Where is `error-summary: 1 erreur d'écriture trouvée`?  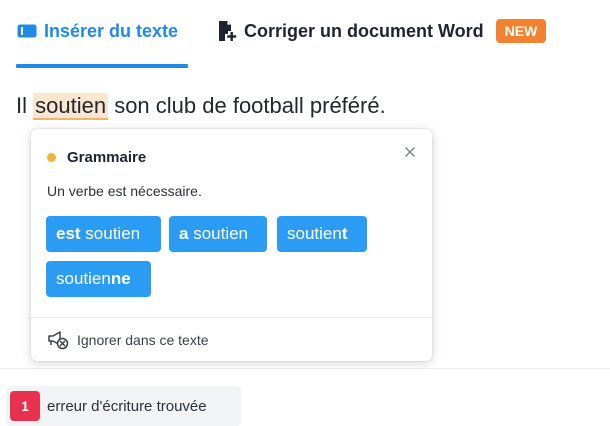 error-summary: 1 erreur d'écriture trouvée is located at coordinates (123, 406).